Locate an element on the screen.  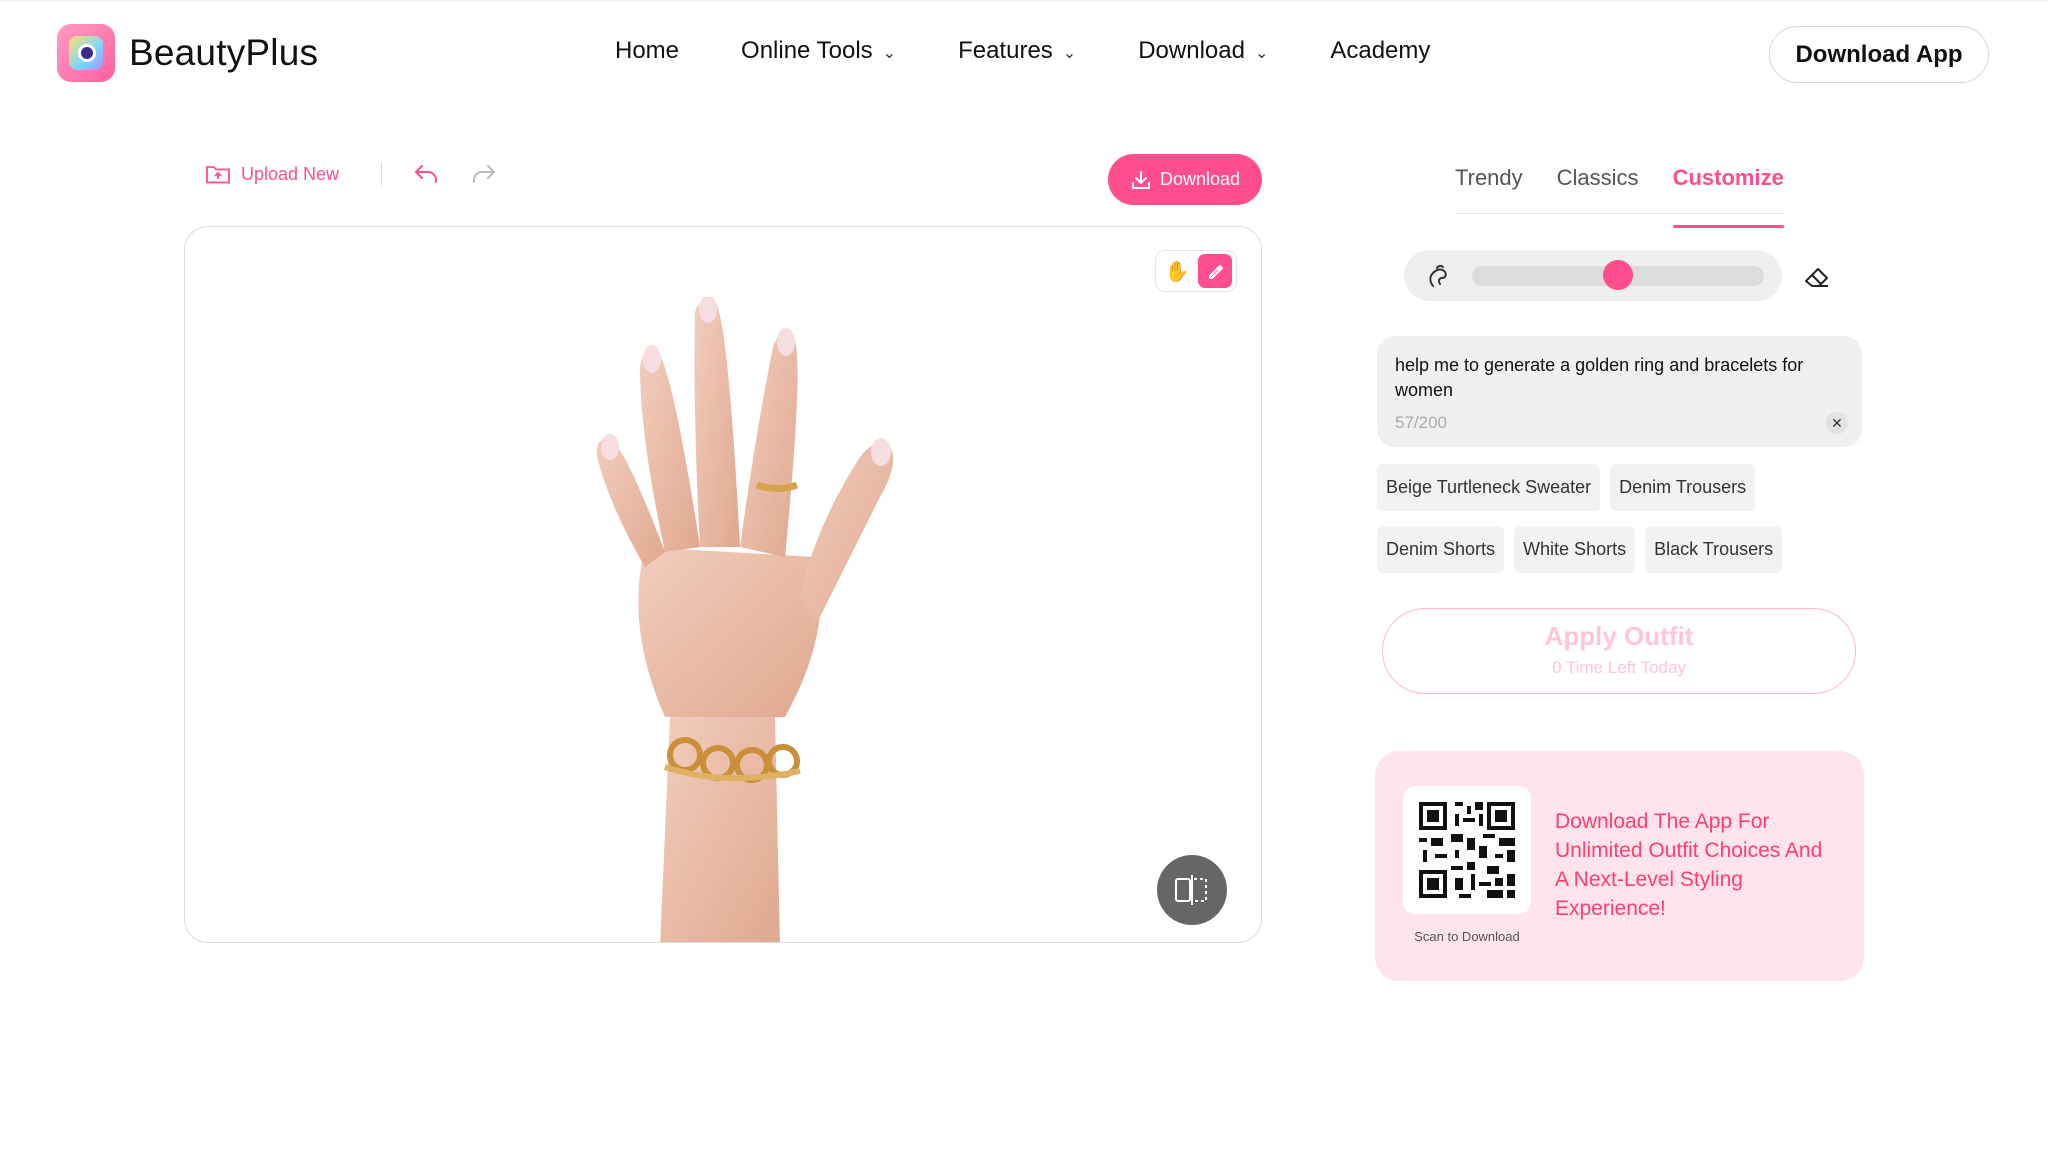
suggestion-chip: Denim Shorts is located at coordinates (1441, 549).